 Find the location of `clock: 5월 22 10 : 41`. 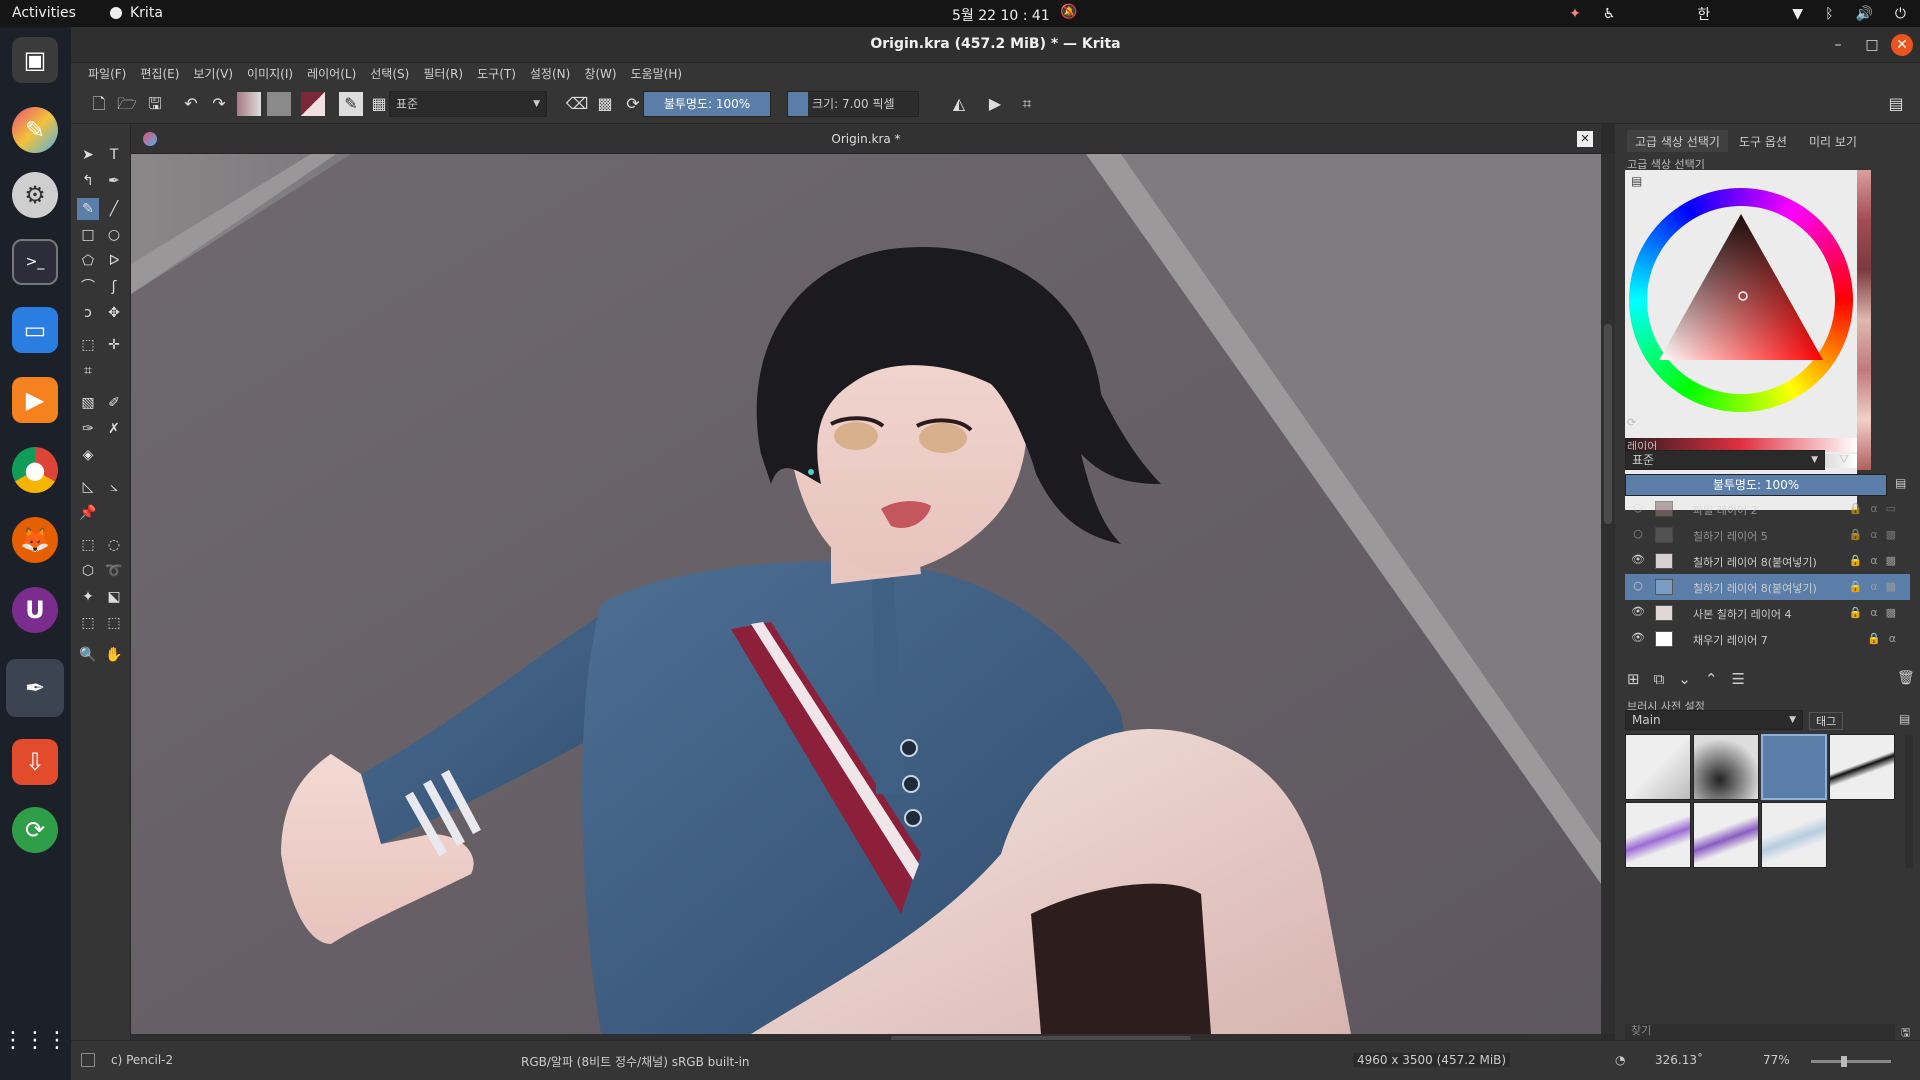

clock: 5월 22 10 : 41 is located at coordinates (1001, 15).